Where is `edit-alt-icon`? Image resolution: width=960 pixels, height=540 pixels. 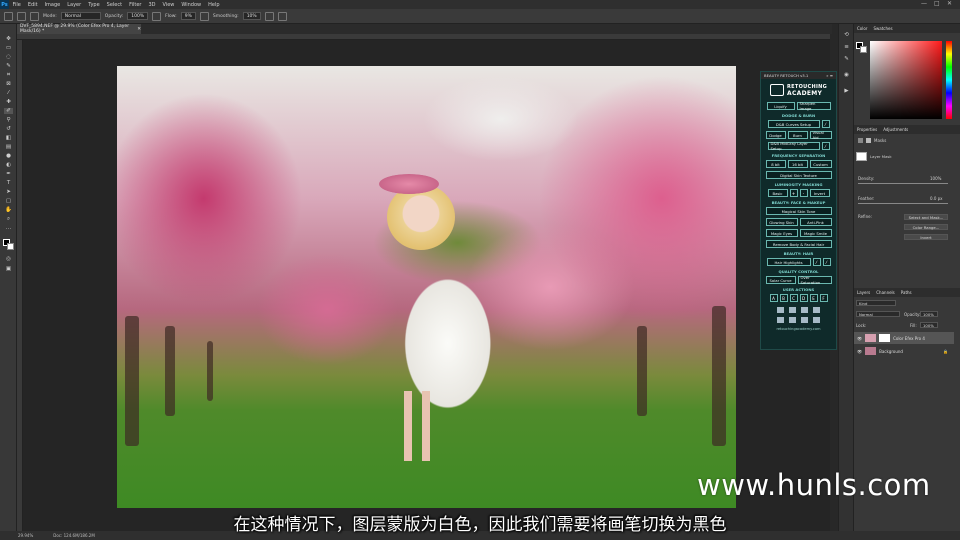 edit-alt-icon is located at coordinates (804, 310).